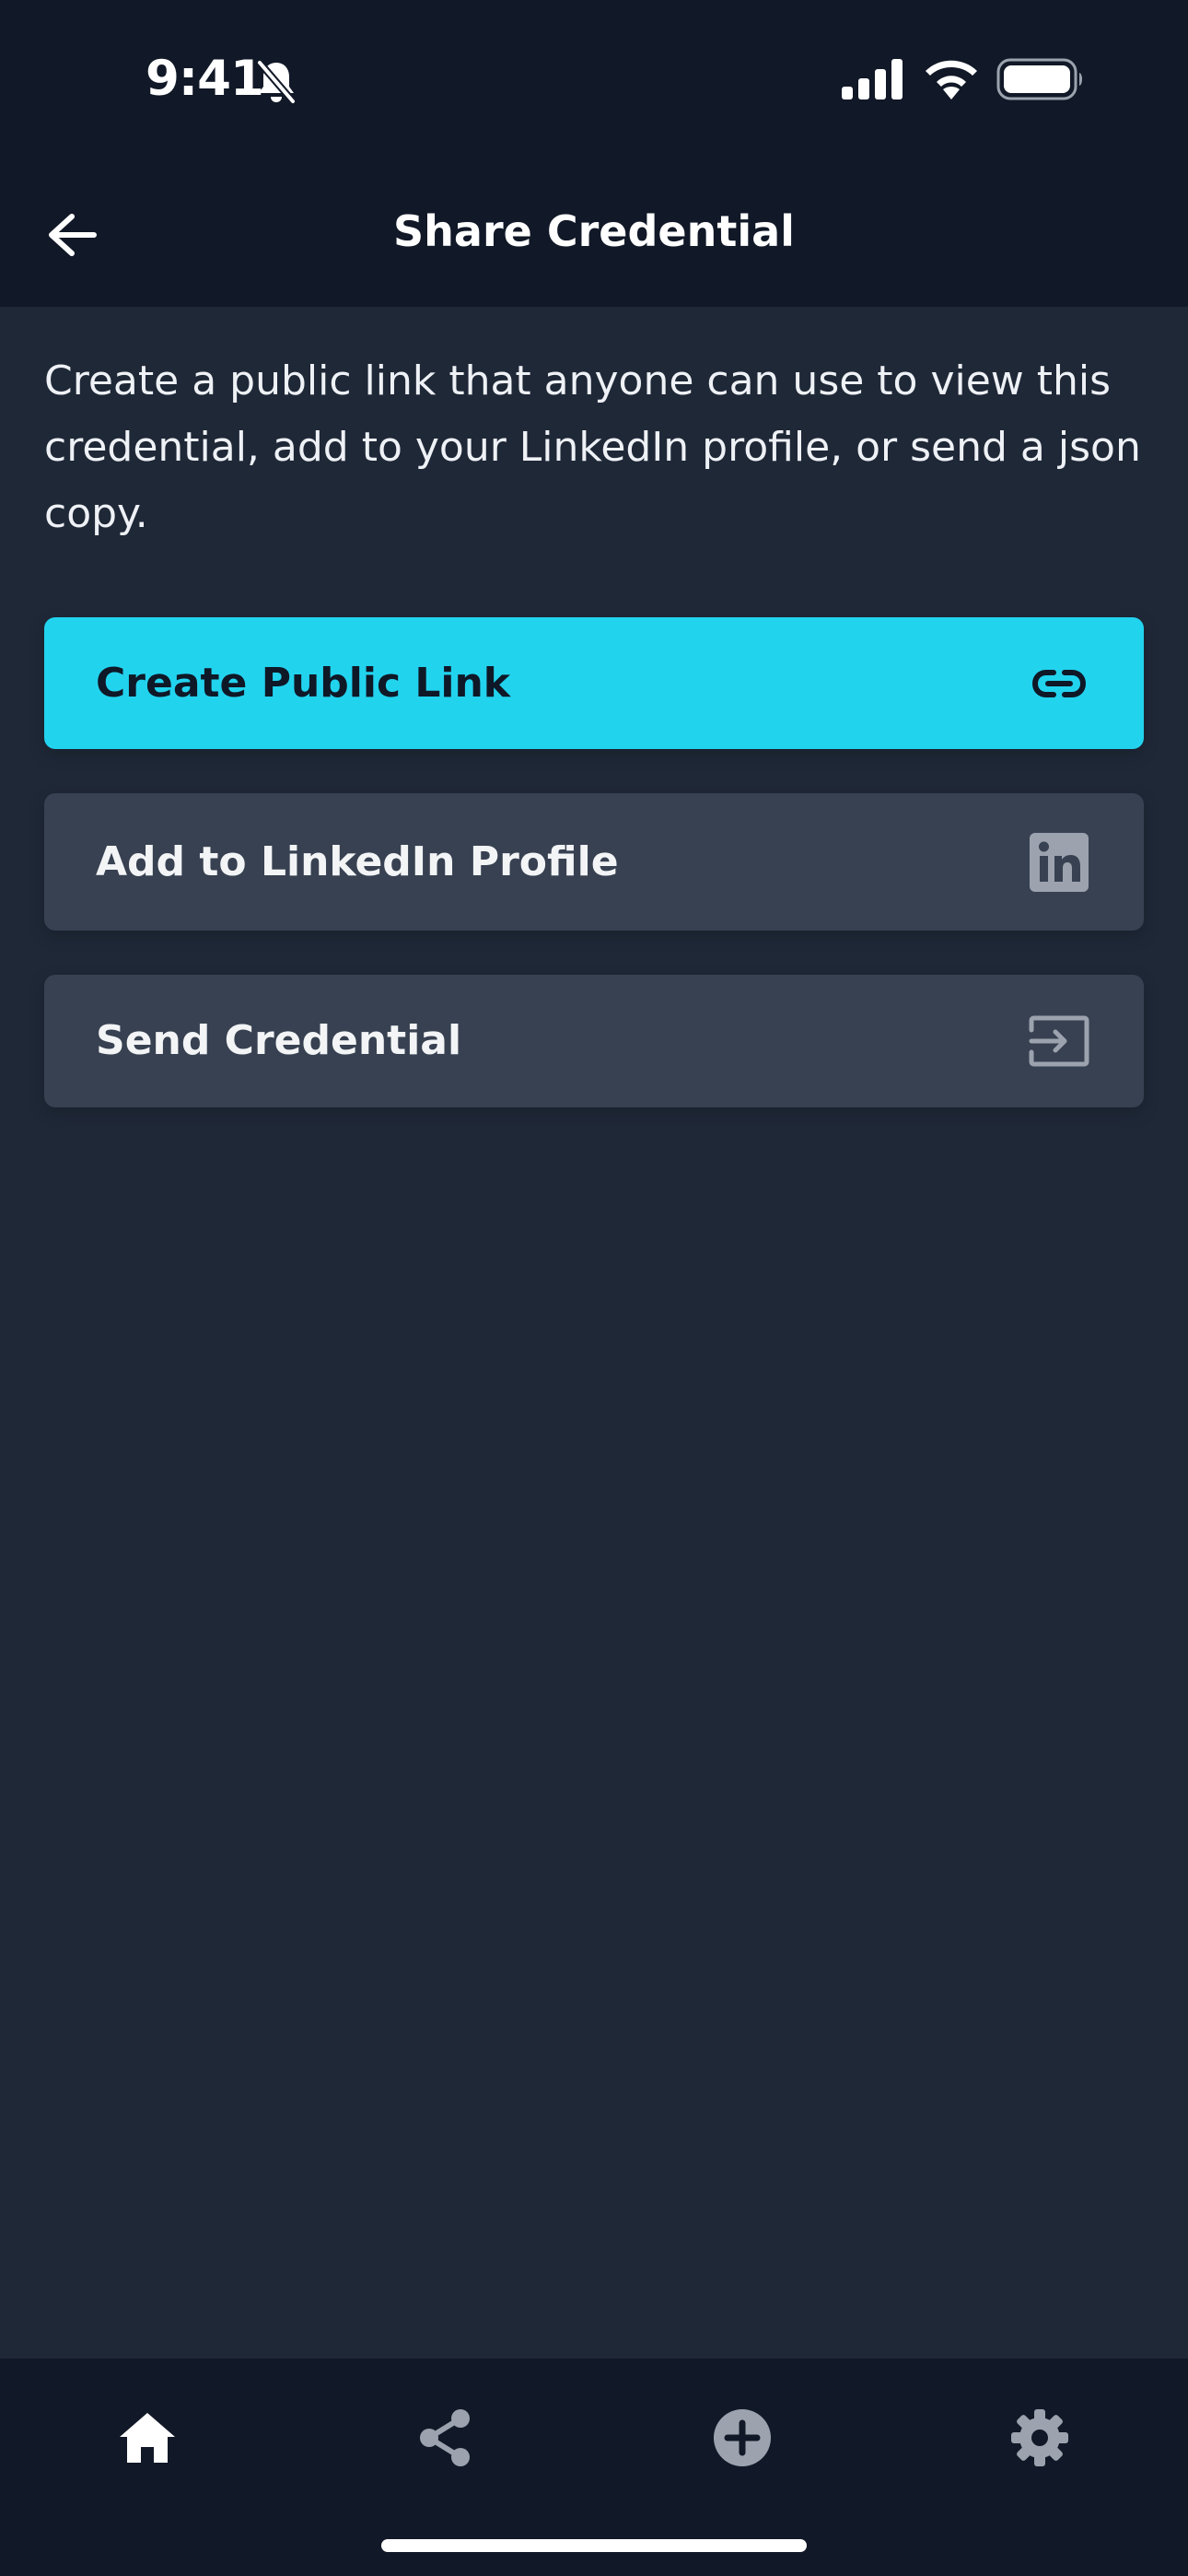 The height and width of the screenshot is (2576, 1188). I want to click on status-time: 9:41, so click(205, 79).